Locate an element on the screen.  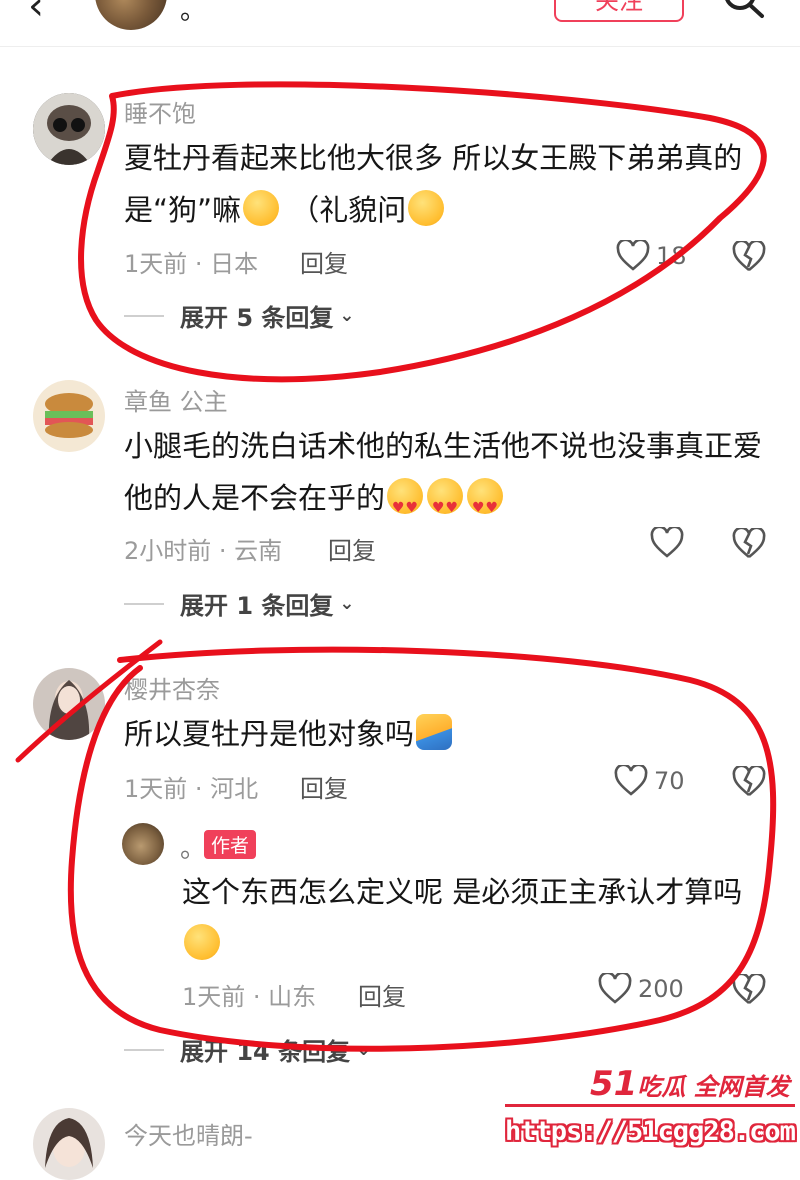
comment-text: 夏牡丹看起来比他大很多 所以女王殿下弟弟真的是“狗”嘛 （礼貌问 is located at coordinates (449, 184).